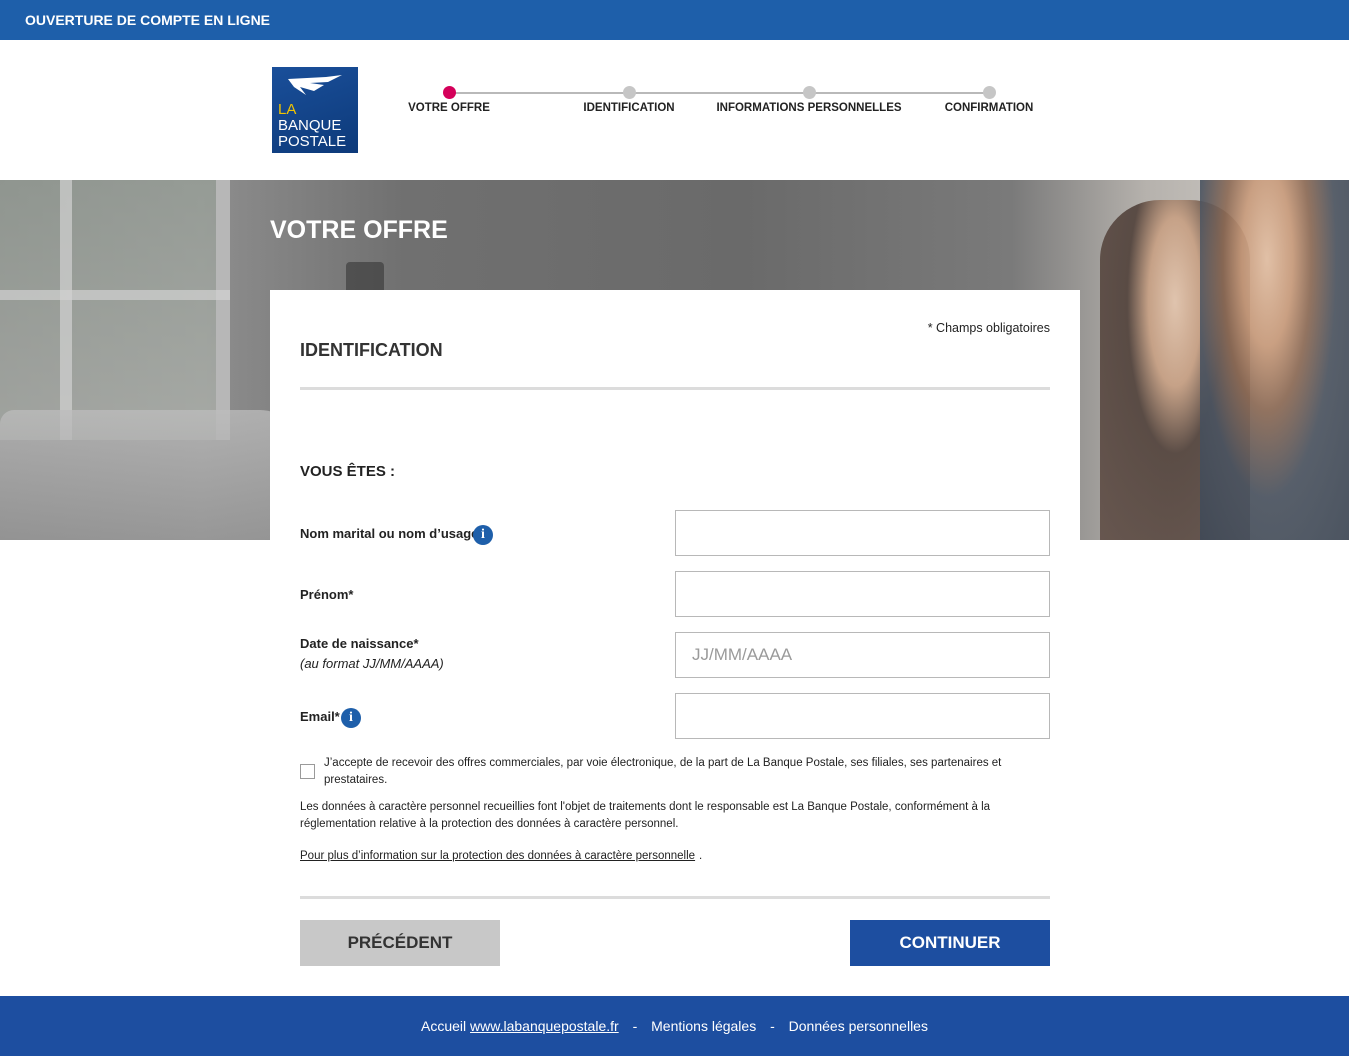 This screenshot has height=1056, width=1349. Describe the element at coordinates (312, 141) in the screenshot. I see `logo-text-postale: POSTALE` at that location.